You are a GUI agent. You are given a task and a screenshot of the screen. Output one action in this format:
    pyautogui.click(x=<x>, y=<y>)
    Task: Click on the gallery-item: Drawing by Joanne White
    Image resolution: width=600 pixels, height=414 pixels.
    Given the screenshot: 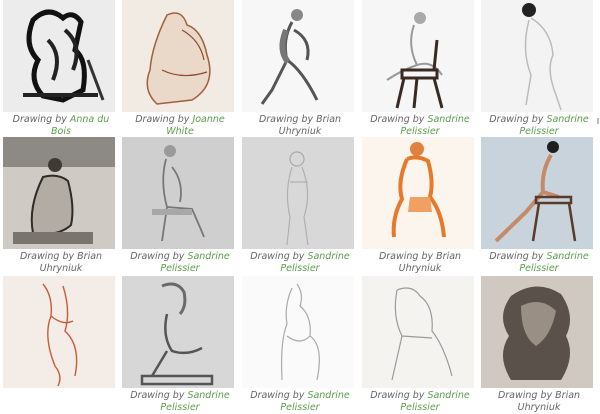 What is the action you would take?
    pyautogui.click(x=180, y=69)
    